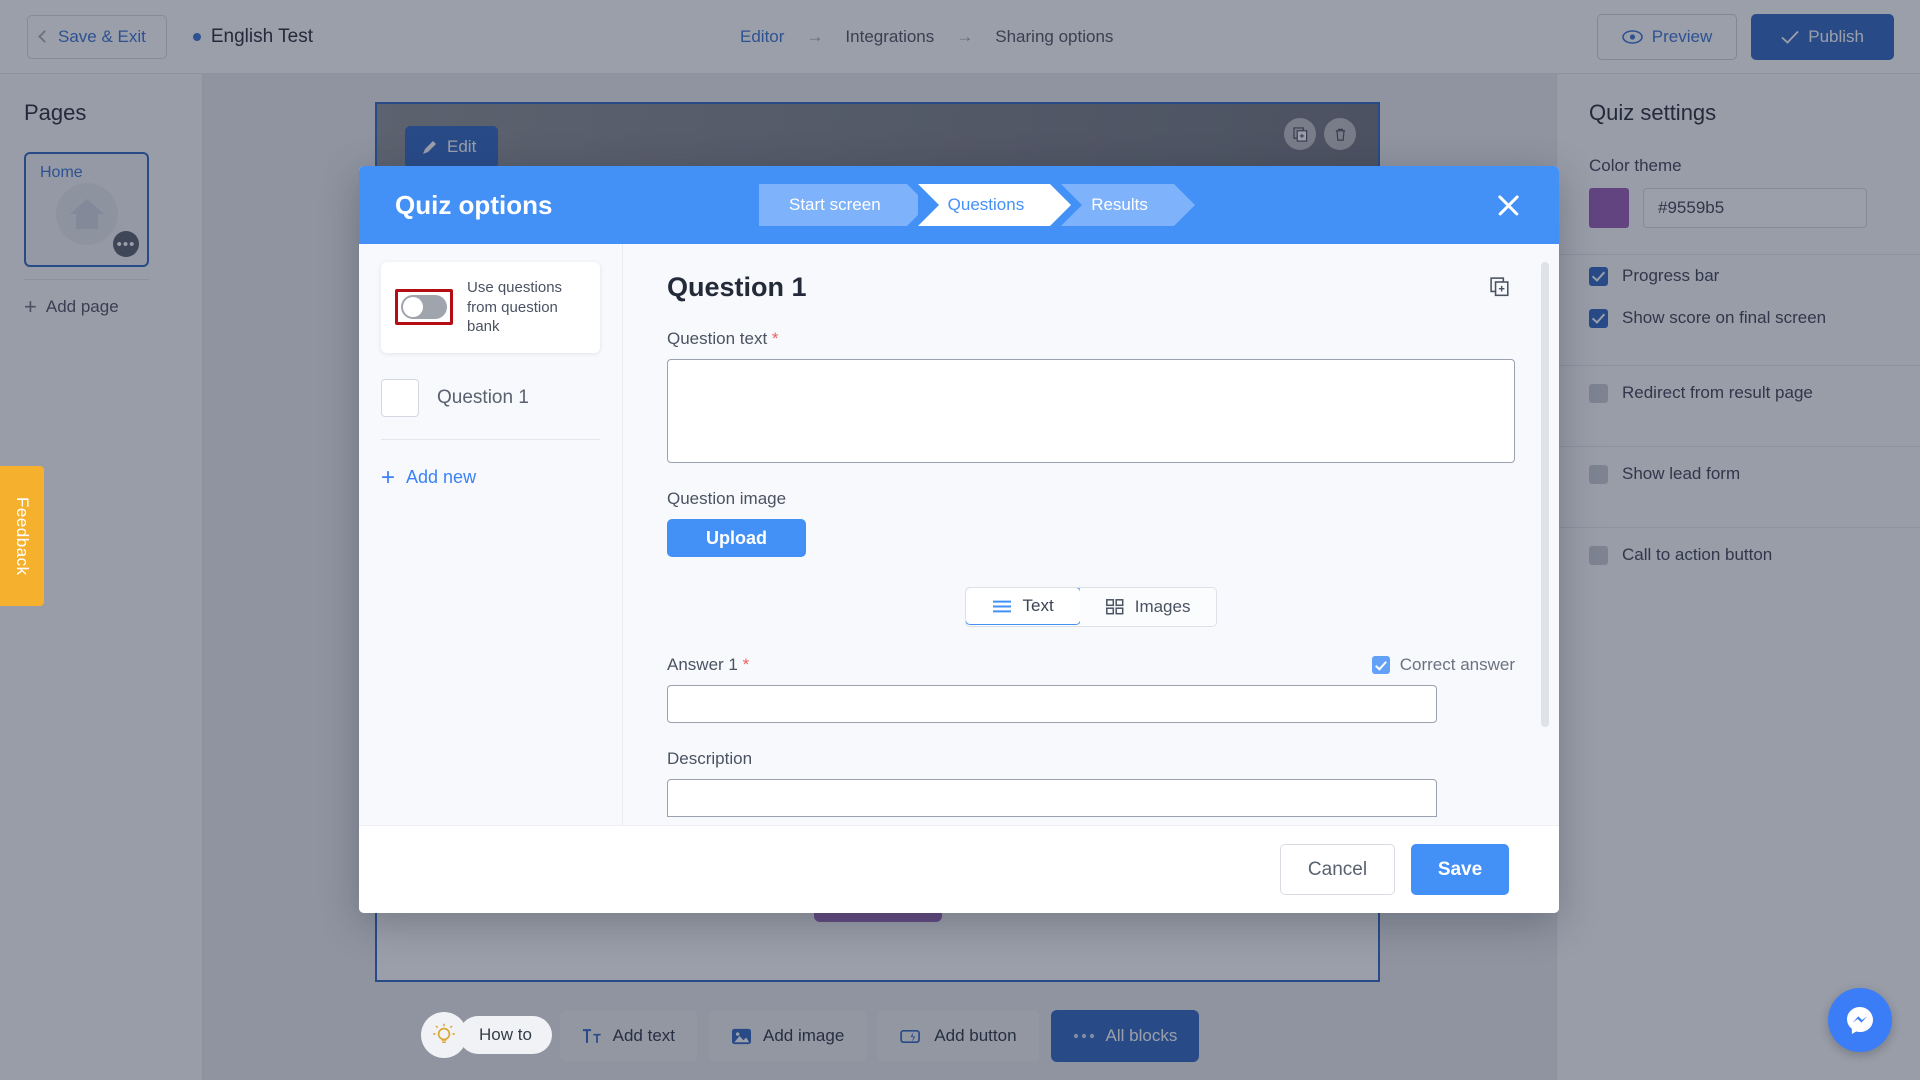 This screenshot has height=1080, width=1920. I want to click on upload-image-button: Upload, so click(736, 538).